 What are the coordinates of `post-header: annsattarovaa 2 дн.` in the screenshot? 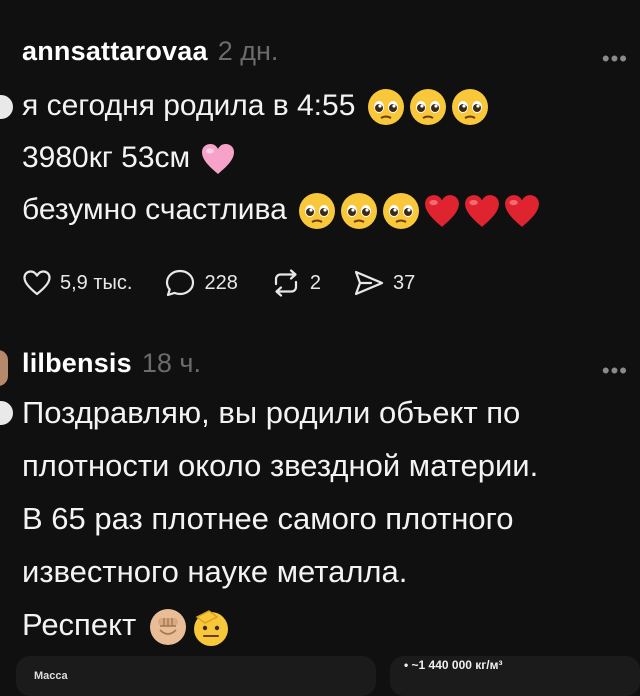 It's located at (150, 54).